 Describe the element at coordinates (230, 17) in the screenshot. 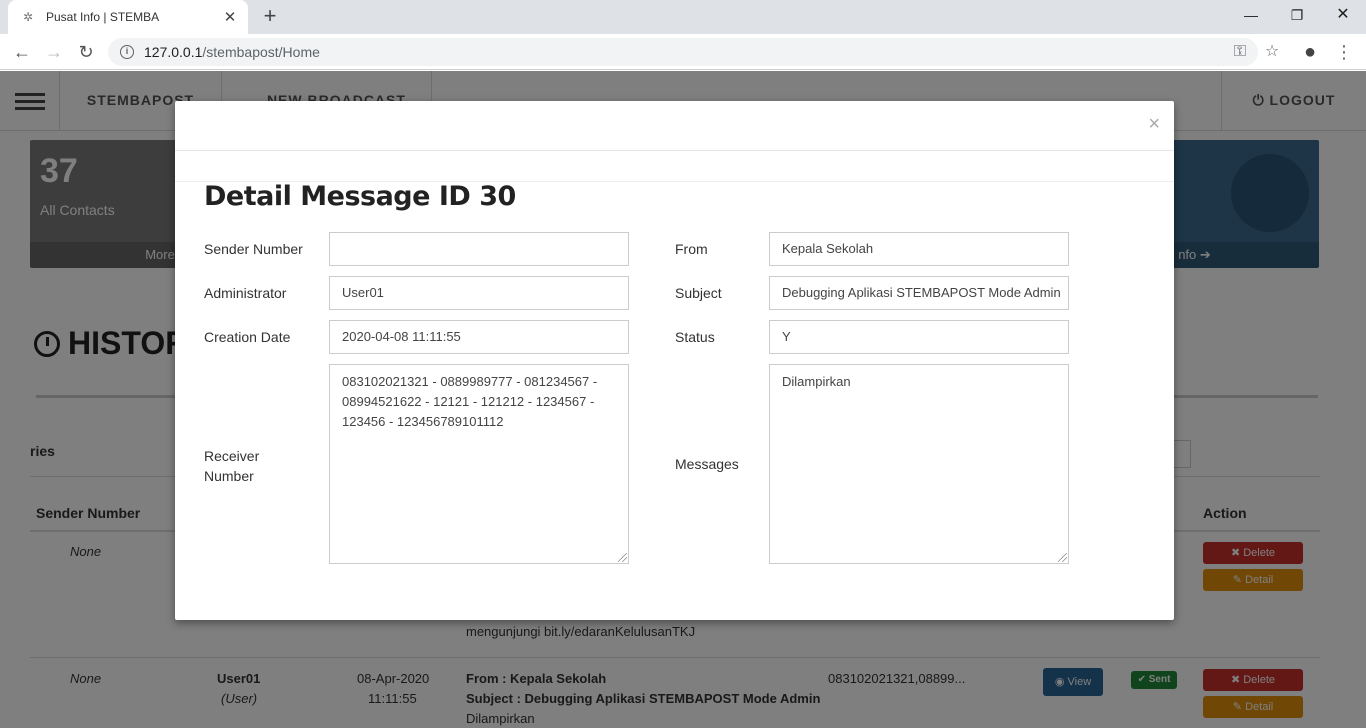

I see `tab-close-icon: ✕` at that location.